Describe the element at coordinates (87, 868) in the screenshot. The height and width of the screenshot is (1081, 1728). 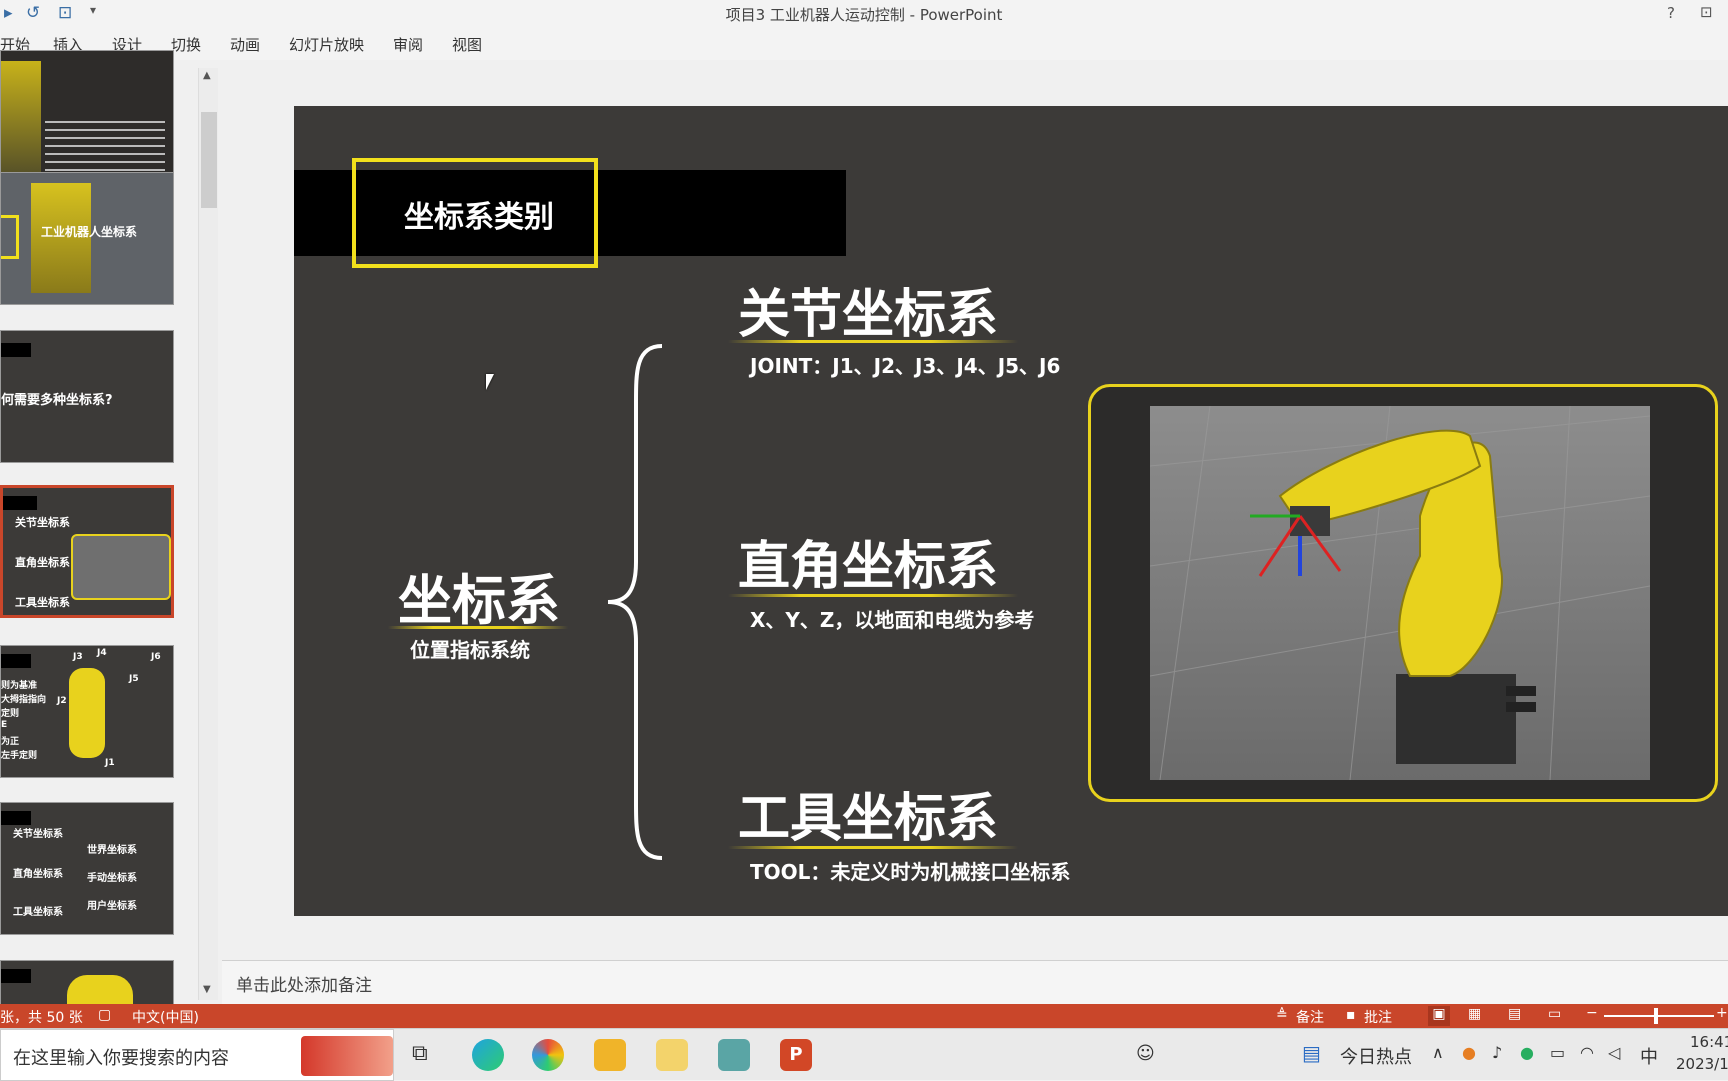
I see `slide-thumbnail: 关节坐标系 直角坐标系 工具坐标系 世界坐标系 手动坐标系 用户坐标系` at that location.